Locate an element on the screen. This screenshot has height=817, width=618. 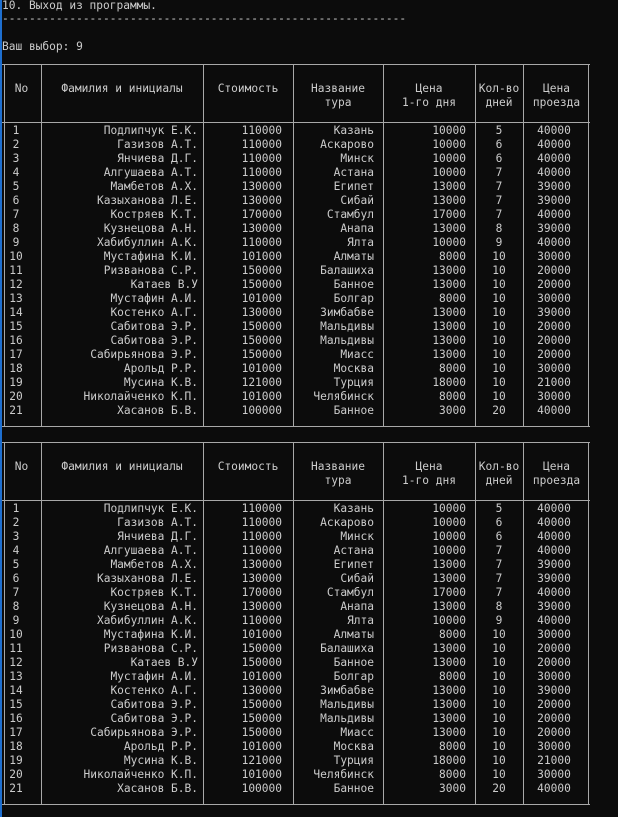
table-rule is located at coordinates (296, 804).